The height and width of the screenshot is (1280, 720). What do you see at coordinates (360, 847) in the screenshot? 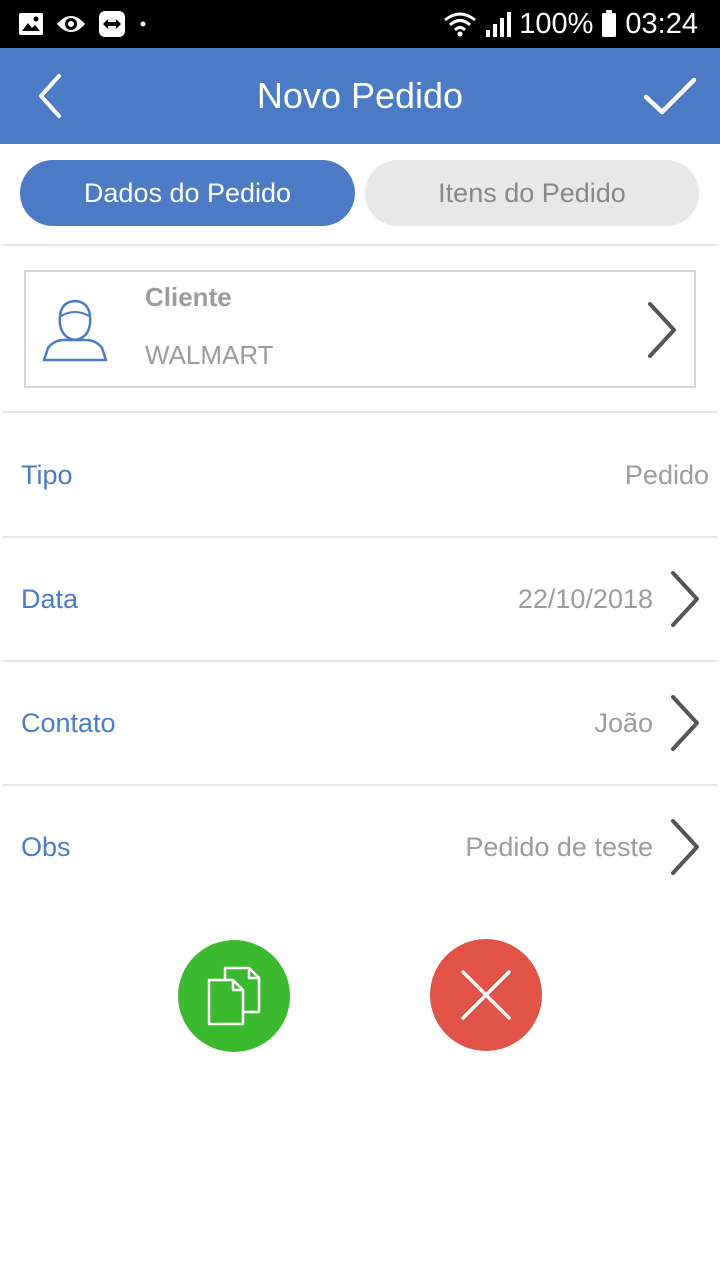
I see `row-obs: Obs Pedido de teste` at bounding box center [360, 847].